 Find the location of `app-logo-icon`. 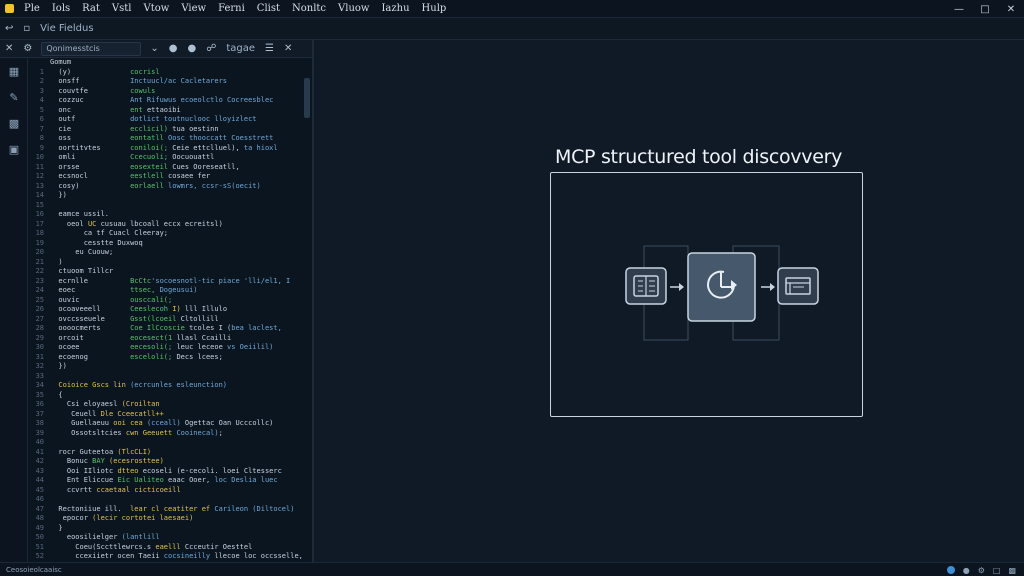

app-logo-icon is located at coordinates (9, 9).